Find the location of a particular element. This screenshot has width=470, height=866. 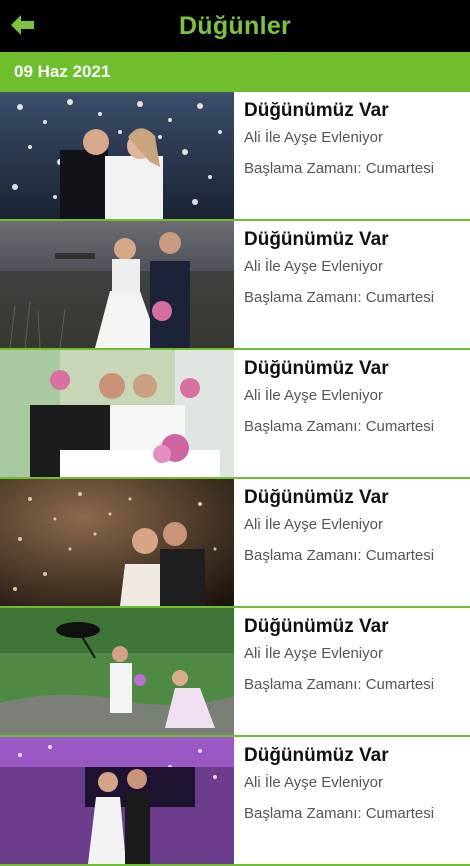

page-title: Düğünler is located at coordinates (235, 25).